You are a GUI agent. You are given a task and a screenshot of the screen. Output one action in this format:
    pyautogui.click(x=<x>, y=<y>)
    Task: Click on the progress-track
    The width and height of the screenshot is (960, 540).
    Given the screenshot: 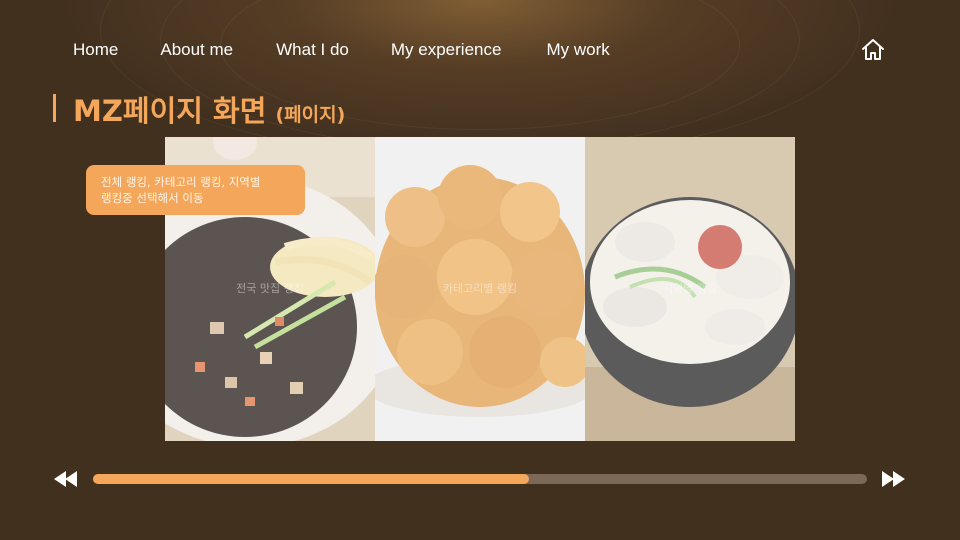 What is the action you would take?
    pyautogui.click(x=480, y=479)
    